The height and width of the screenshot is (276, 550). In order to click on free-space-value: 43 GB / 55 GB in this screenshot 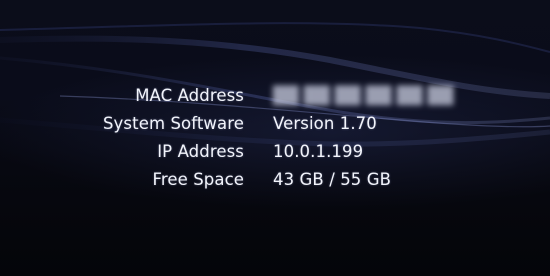, I will do `click(332, 179)`.